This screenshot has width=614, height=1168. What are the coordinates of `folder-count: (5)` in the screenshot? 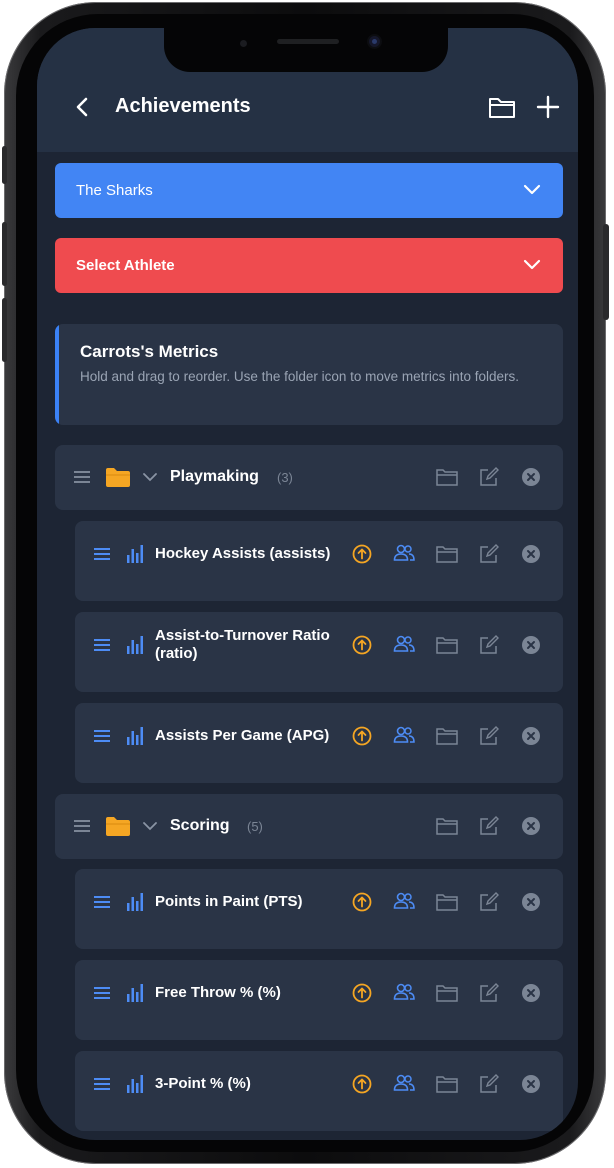 It's located at (255, 826).